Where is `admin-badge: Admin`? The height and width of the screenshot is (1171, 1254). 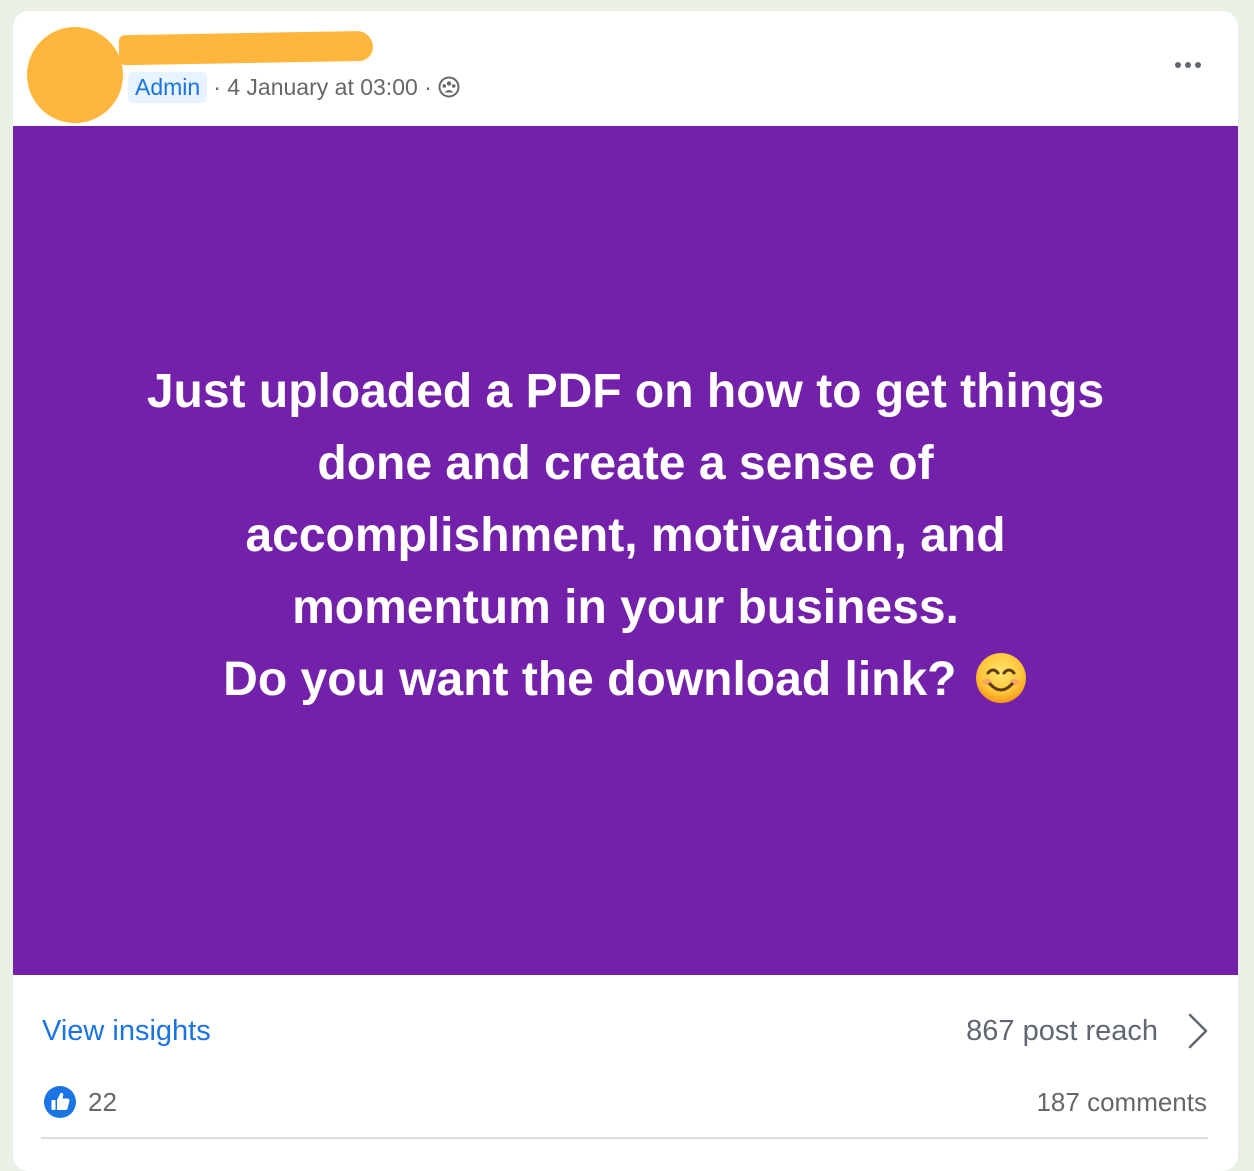 admin-badge: Admin is located at coordinates (168, 87).